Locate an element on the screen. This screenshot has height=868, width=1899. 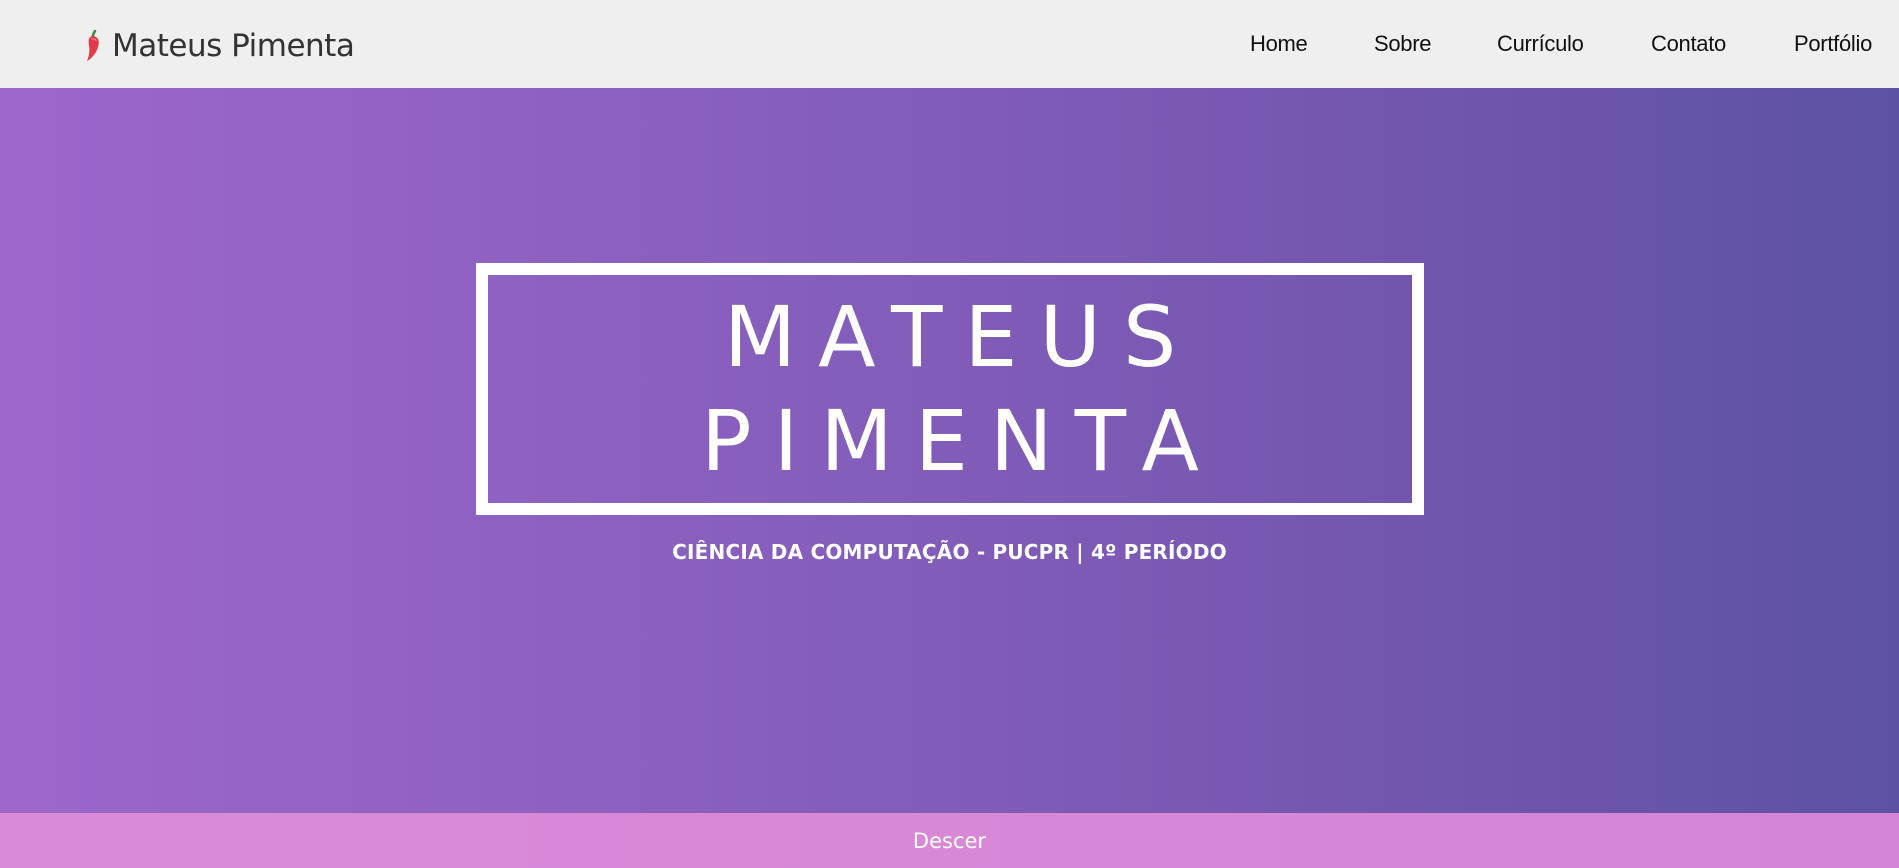
brand-name: Mateus Pimenta is located at coordinates (233, 46).